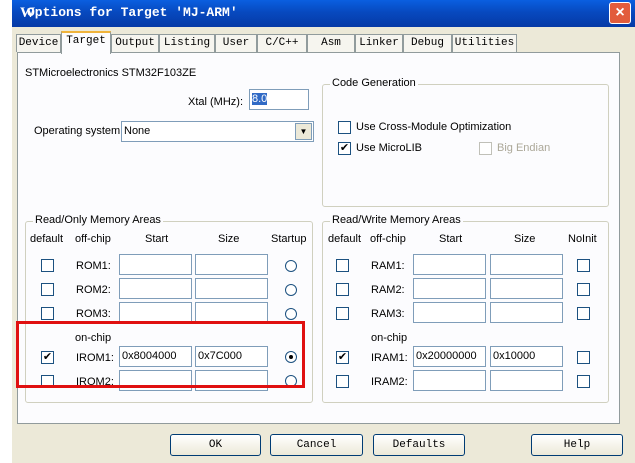 The height and width of the screenshot is (463, 635). What do you see at coordinates (282, 43) in the screenshot?
I see `tab-c-cpp: C/C++` at bounding box center [282, 43].